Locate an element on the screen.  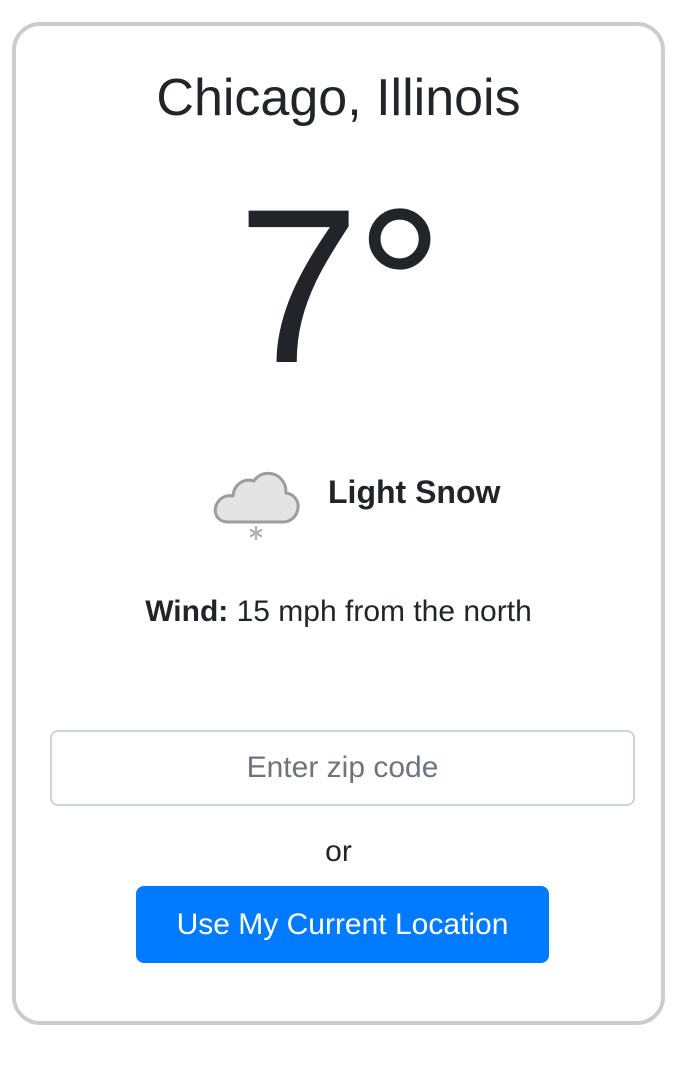
light-snow-cloud-icon is located at coordinates (256, 506).